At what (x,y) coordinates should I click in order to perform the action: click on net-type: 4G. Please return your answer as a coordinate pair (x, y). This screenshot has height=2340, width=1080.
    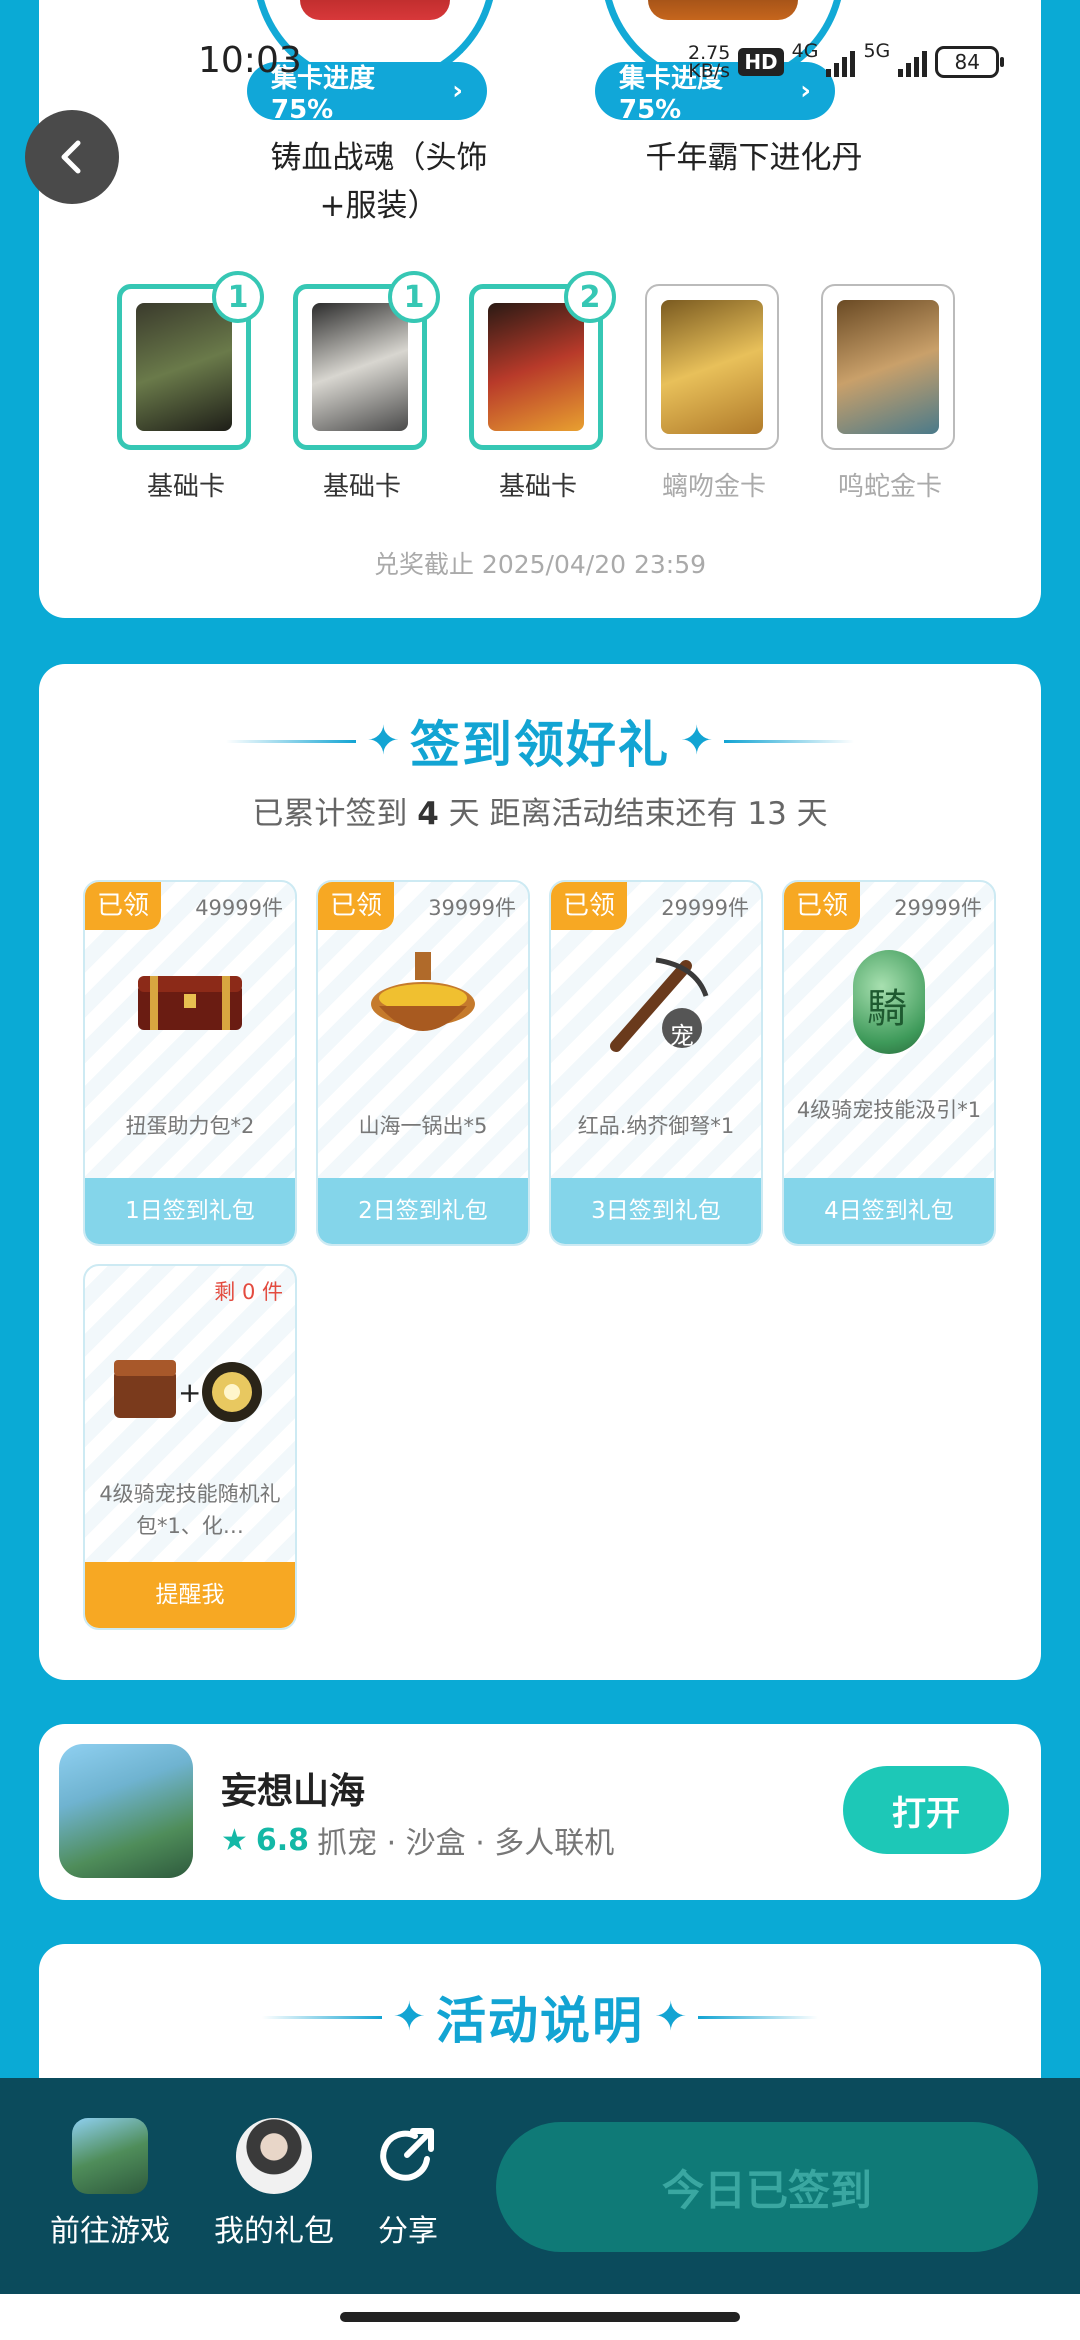
    Looking at the image, I should click on (805, 51).